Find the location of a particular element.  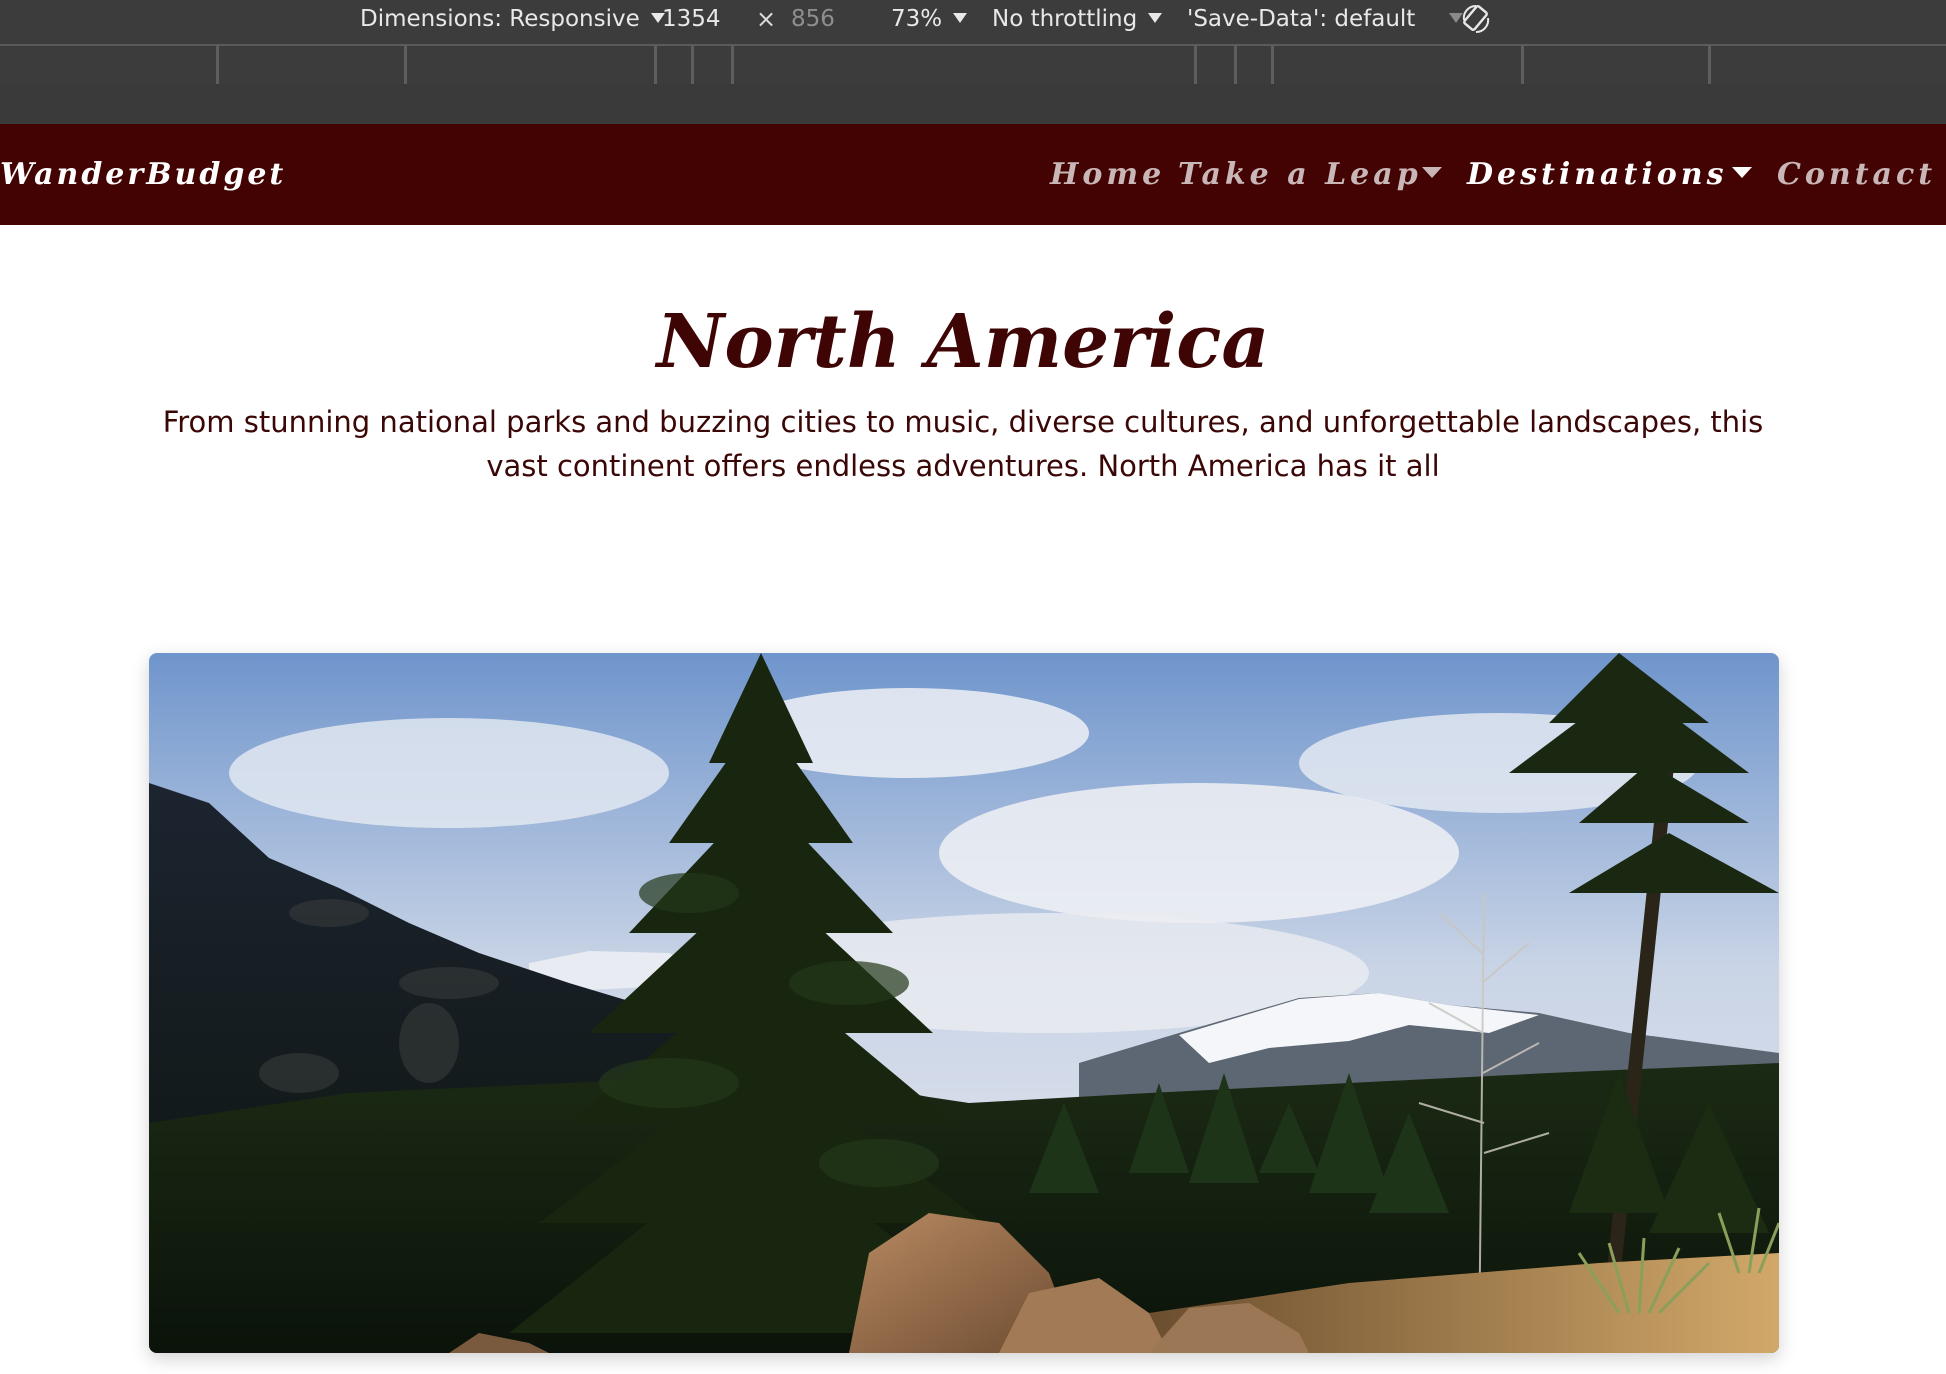

save-data-label: 'Save-Data': default is located at coordinates (1301, 19).